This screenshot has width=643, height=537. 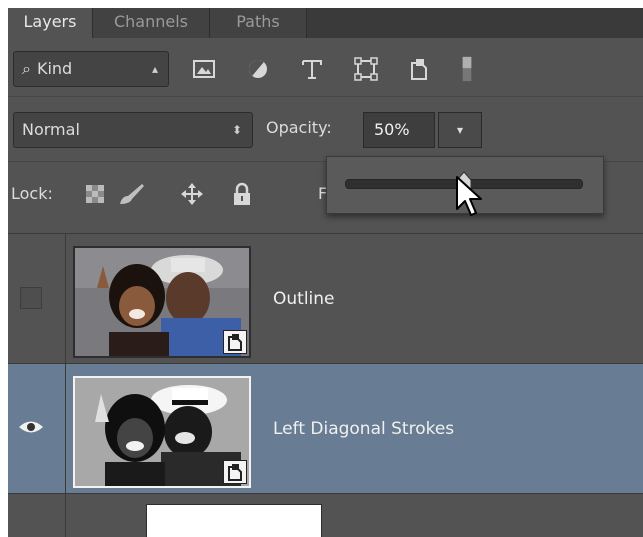 I want to click on tab-channels: Channels, so click(x=151, y=23).